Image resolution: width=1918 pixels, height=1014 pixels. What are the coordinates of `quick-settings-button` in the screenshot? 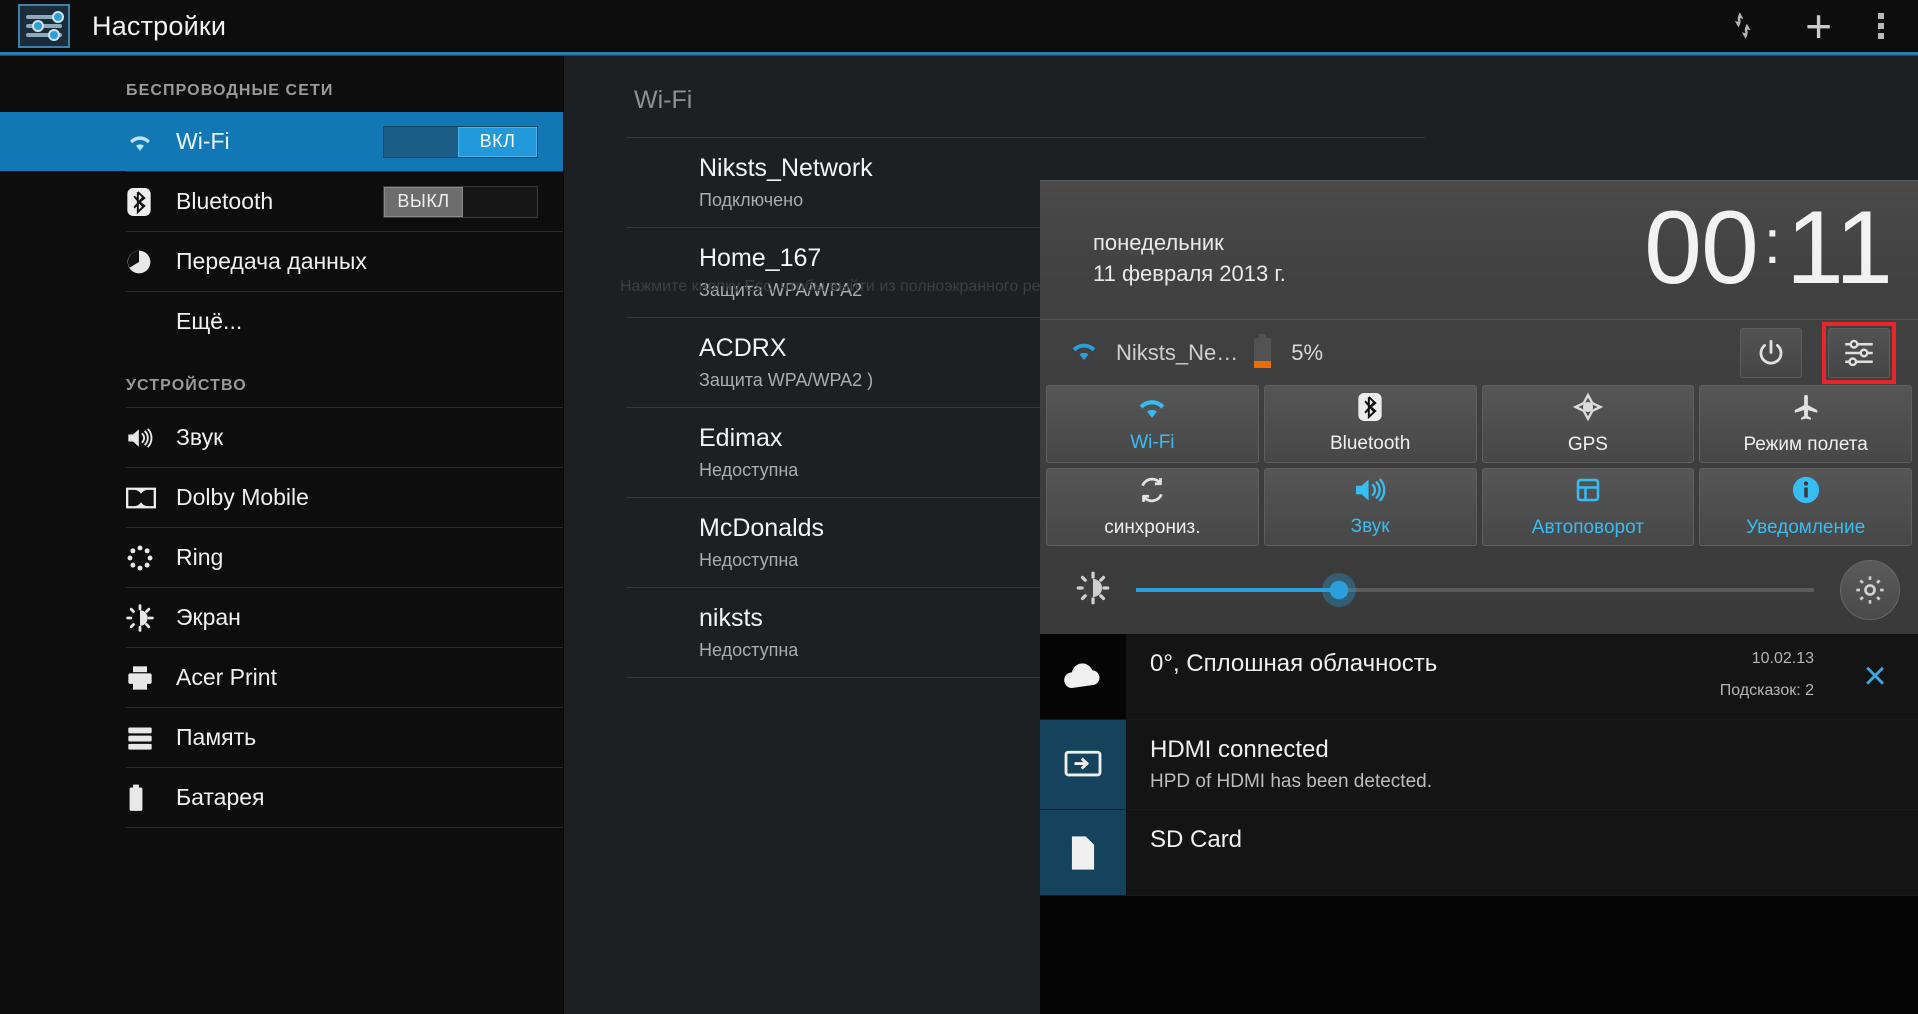 It's located at (1859, 352).